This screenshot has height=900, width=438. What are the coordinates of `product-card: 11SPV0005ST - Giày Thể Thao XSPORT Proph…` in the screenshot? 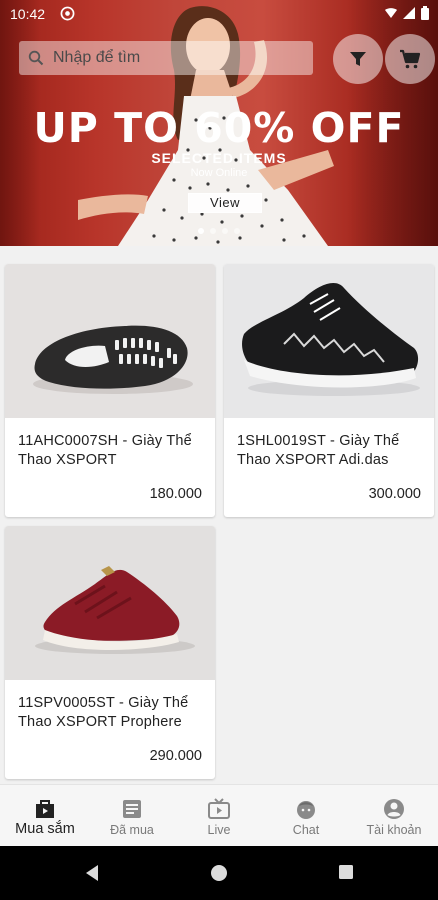 It's located at (110, 652).